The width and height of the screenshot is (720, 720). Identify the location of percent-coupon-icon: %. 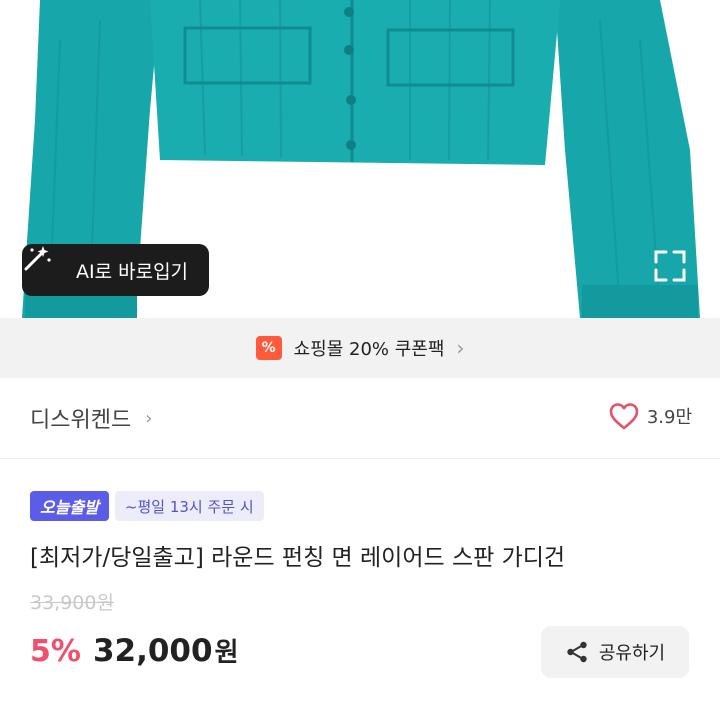
(268, 348).